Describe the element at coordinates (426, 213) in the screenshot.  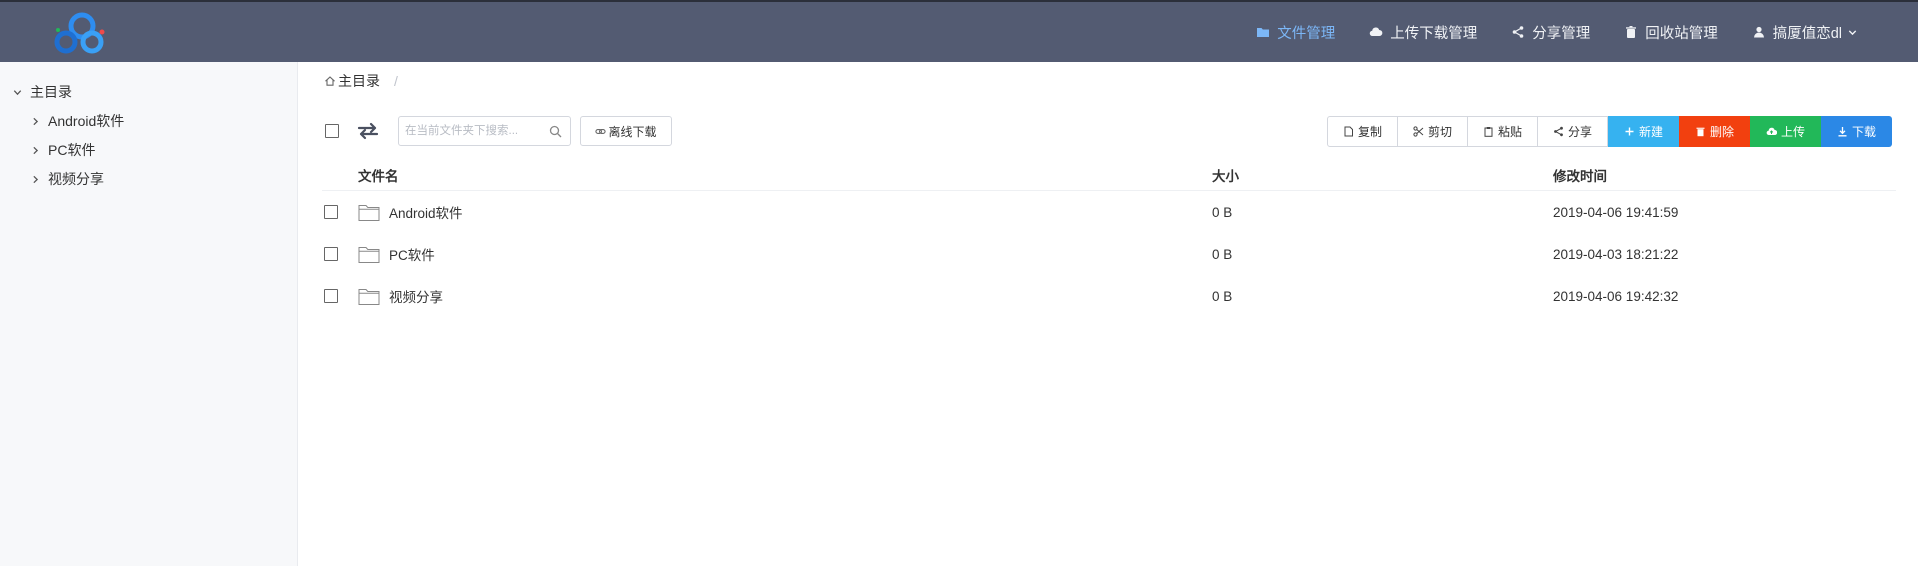
I see `file-name: Android软件` at that location.